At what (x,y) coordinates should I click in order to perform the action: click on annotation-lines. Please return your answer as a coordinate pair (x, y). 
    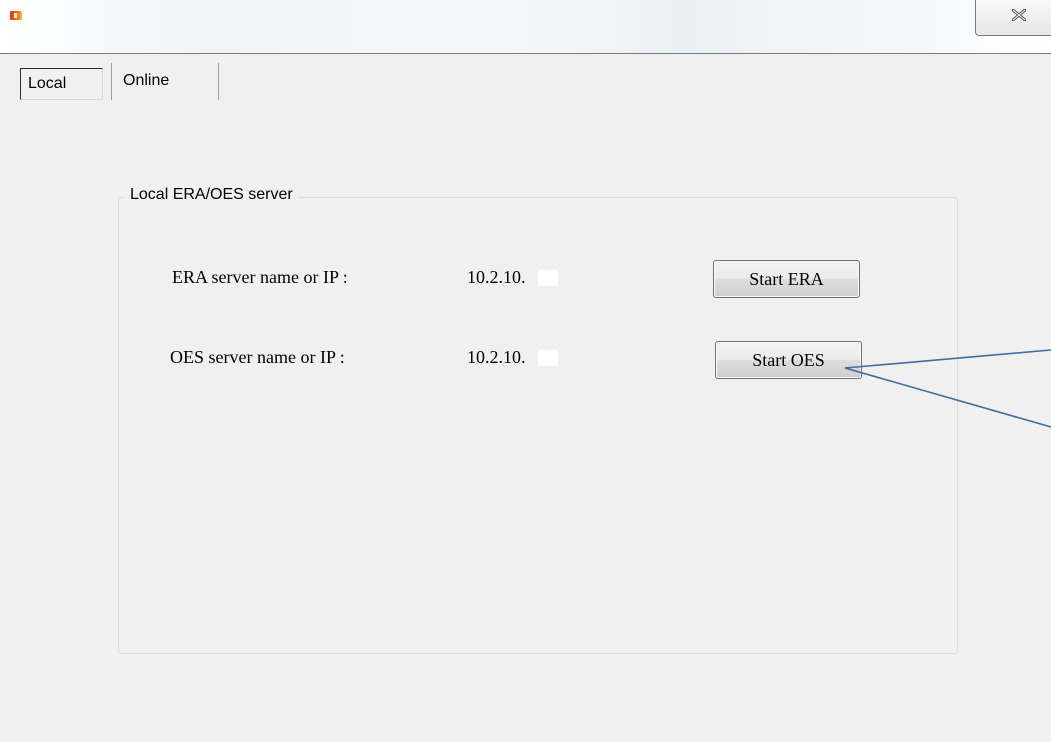
    Looking at the image, I should click on (947, 388).